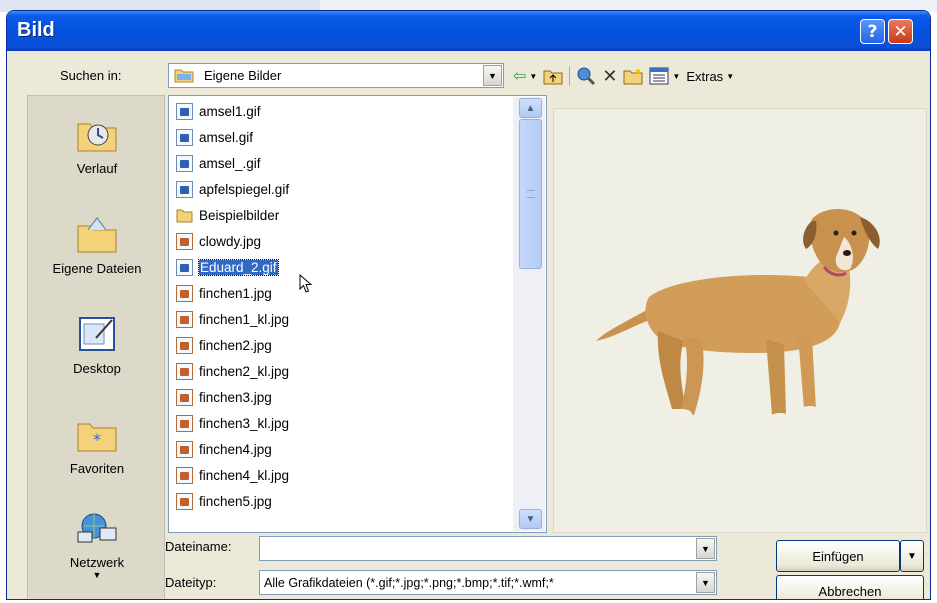 The height and width of the screenshot is (603, 937). Describe the element at coordinates (36, 30) in the screenshot. I see `window-title: Bild` at that location.